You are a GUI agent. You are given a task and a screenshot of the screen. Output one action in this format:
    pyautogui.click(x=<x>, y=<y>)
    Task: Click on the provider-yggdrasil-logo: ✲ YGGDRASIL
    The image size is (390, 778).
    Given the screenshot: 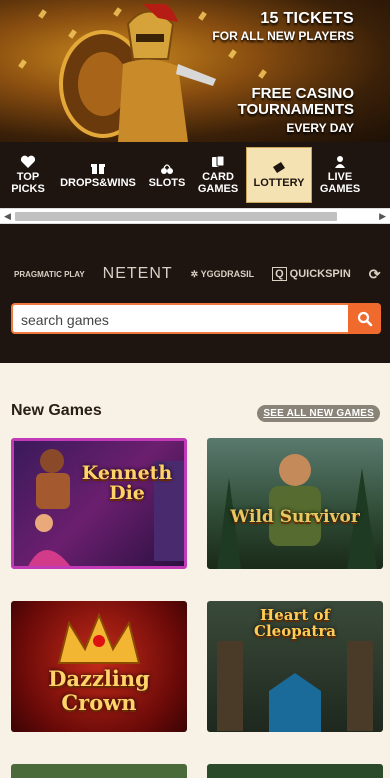 What is the action you would take?
    pyautogui.click(x=222, y=274)
    